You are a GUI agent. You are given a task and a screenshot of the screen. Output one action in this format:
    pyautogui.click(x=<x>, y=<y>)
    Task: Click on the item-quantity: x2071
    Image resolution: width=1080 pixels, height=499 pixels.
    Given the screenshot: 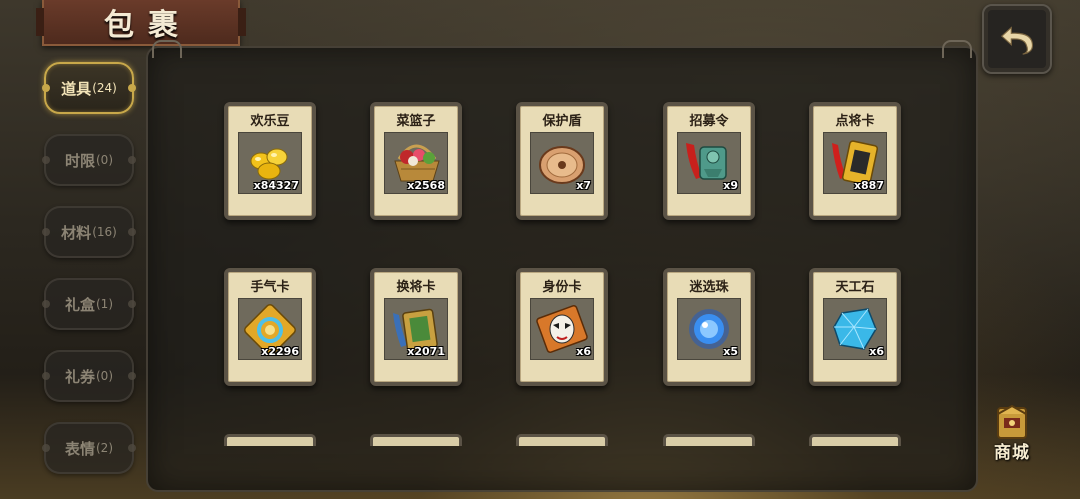 What is the action you would take?
    pyautogui.click(x=426, y=351)
    